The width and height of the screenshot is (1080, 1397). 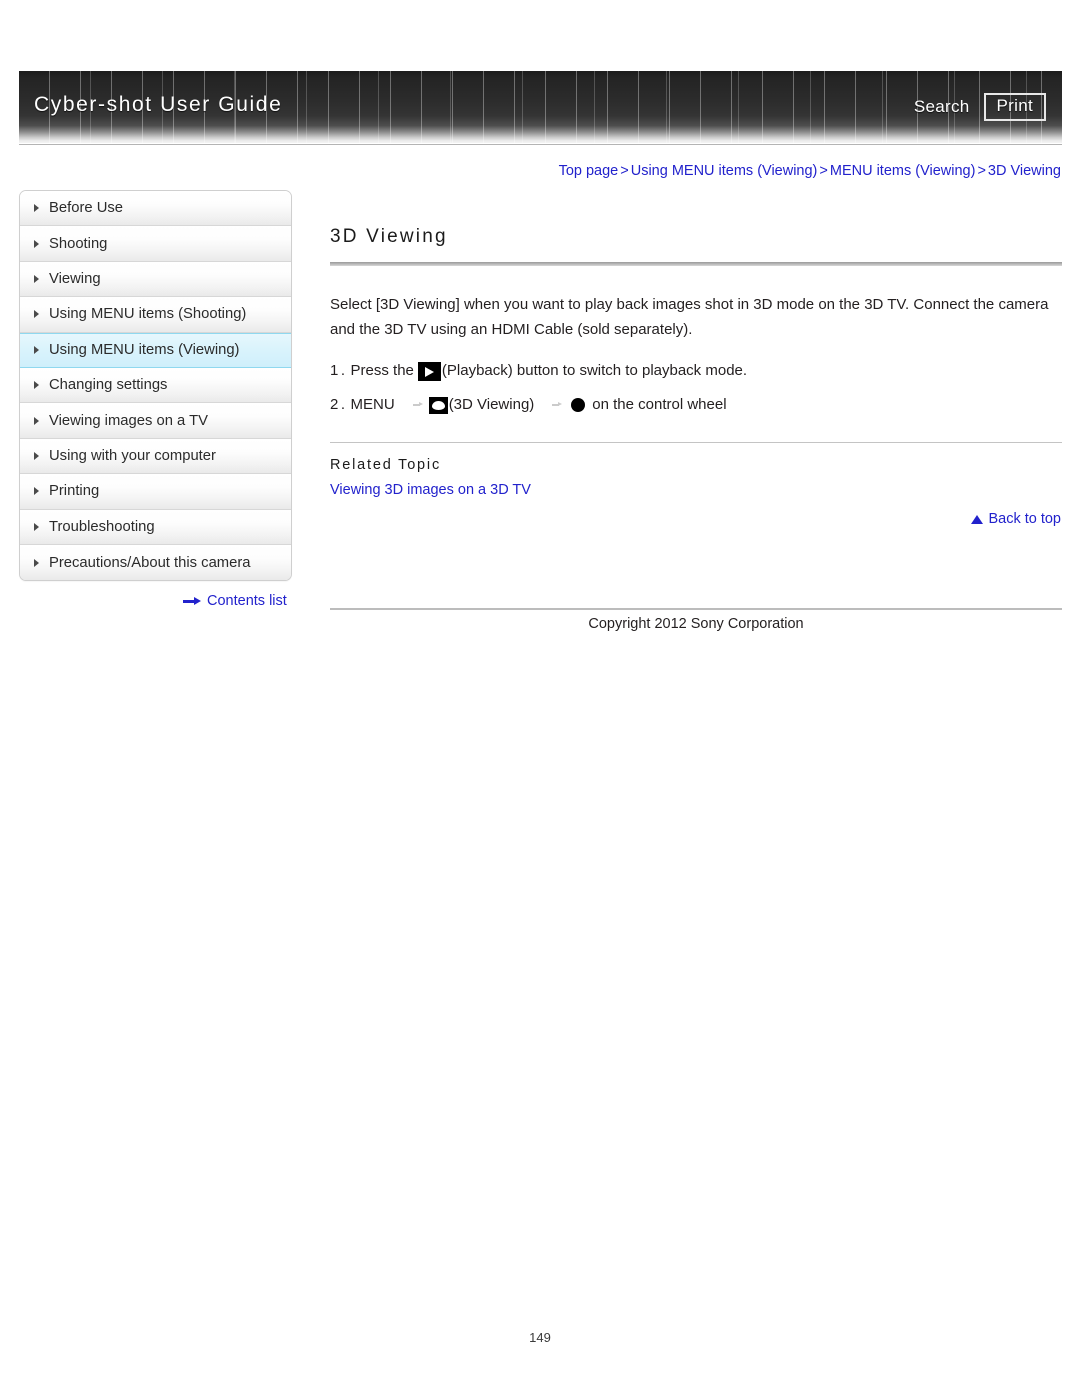 I want to click on sidebar-item-label: Shooting, so click(x=78, y=243).